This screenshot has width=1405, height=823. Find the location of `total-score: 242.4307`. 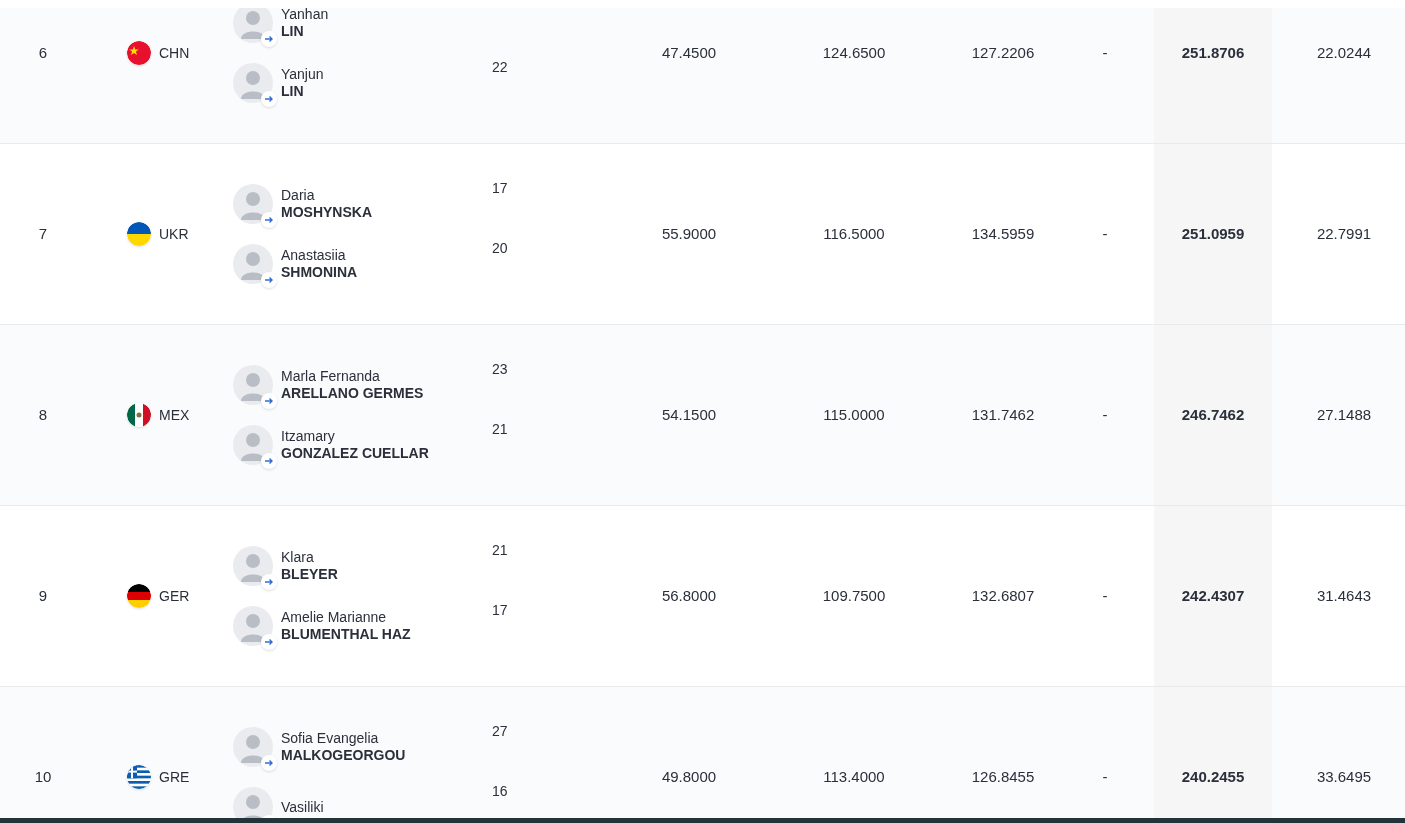

total-score: 242.4307 is located at coordinates (1213, 595).